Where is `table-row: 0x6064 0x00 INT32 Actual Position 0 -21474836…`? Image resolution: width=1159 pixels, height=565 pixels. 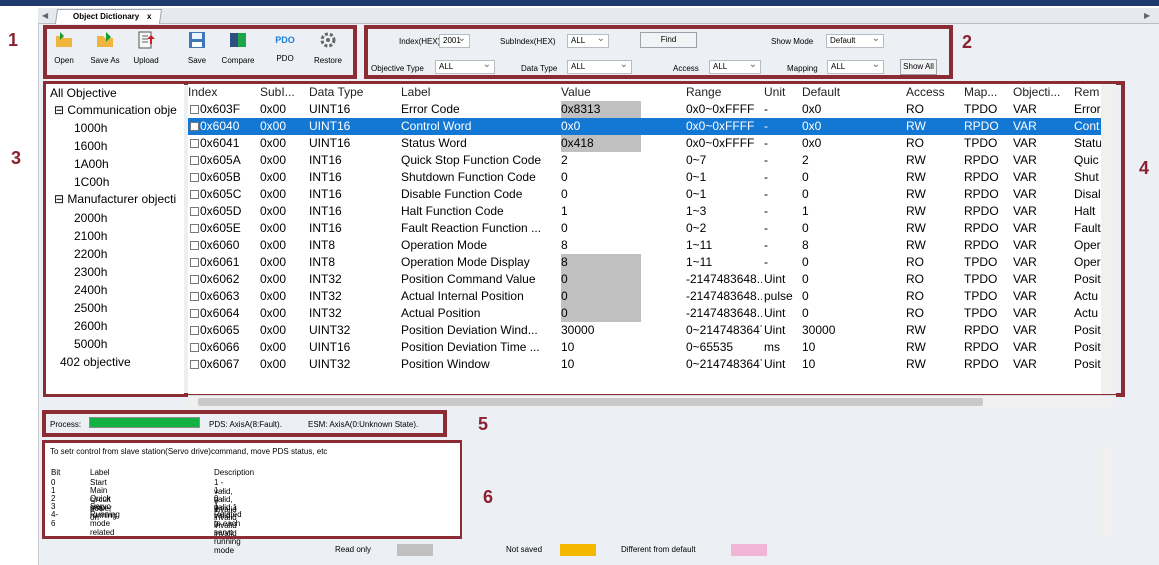 table-row: 0x6064 0x00 INT32 Actual Position 0 -21474836… is located at coordinates (652, 313).